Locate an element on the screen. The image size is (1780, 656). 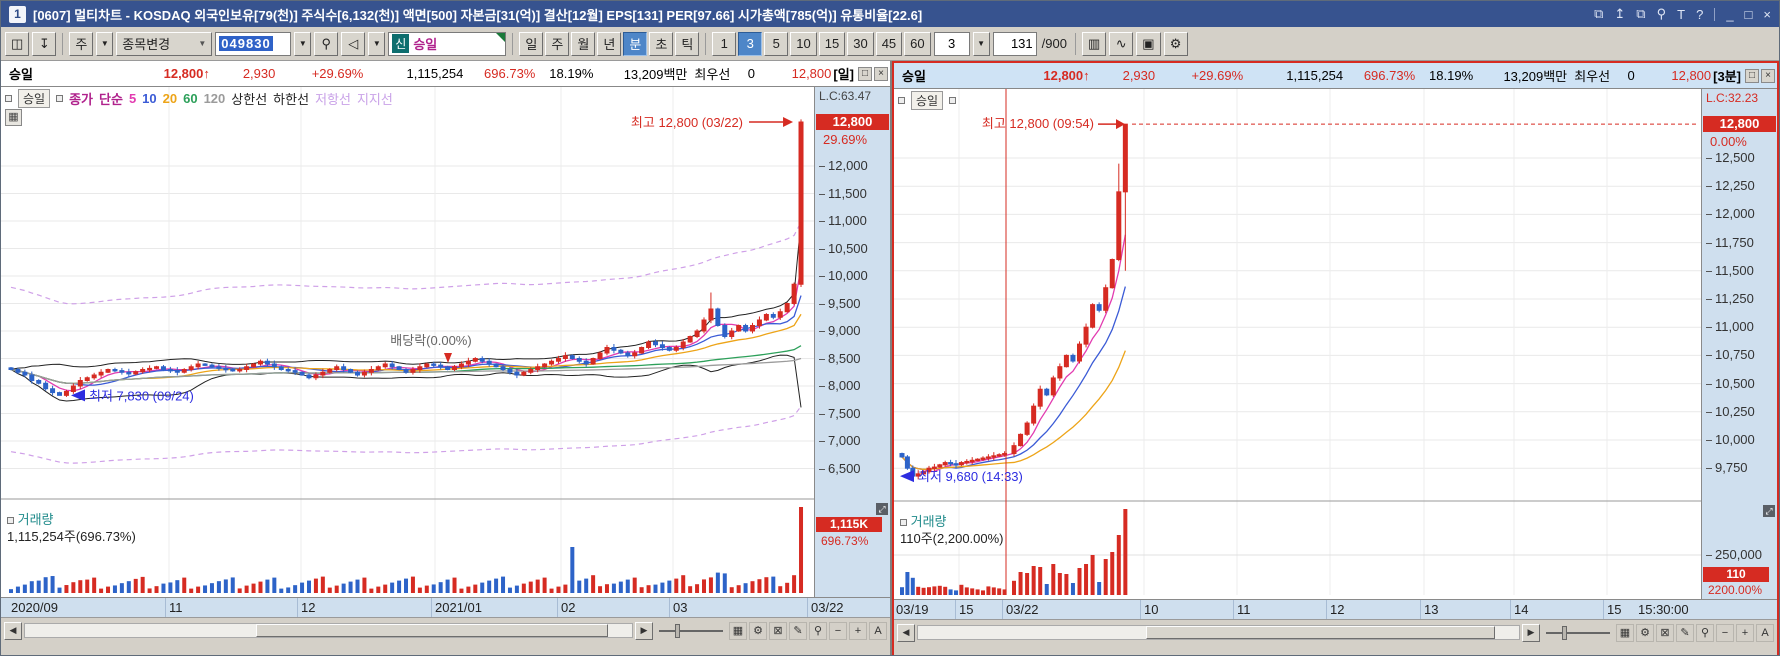
period-button-틱: 틱 is located at coordinates (687, 43).